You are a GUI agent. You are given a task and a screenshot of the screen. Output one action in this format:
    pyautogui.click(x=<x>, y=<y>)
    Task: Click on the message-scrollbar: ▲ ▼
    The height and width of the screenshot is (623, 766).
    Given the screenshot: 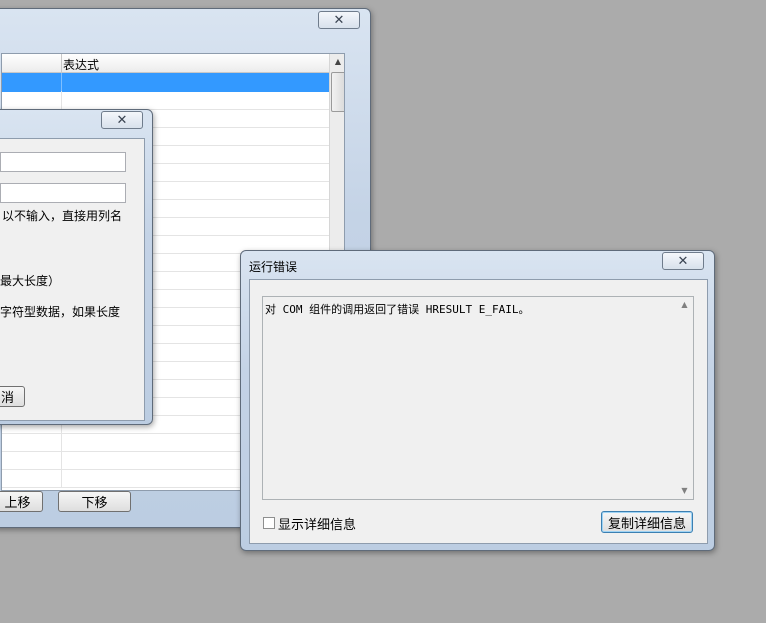 What is the action you would take?
    pyautogui.click(x=684, y=398)
    